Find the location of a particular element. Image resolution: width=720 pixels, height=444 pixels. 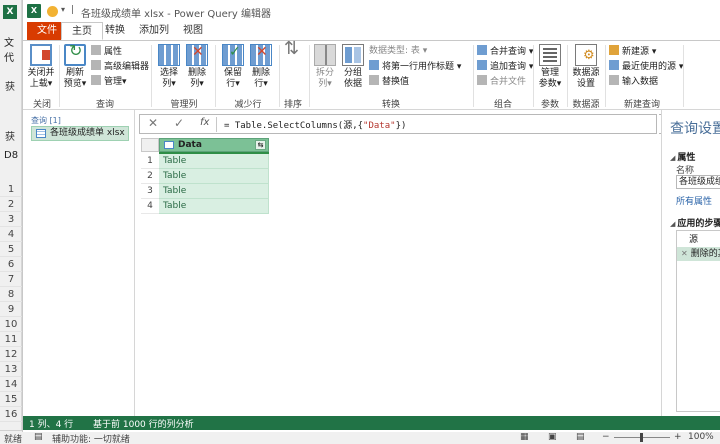

zoom-out-icon: − is located at coordinates (606, 437).